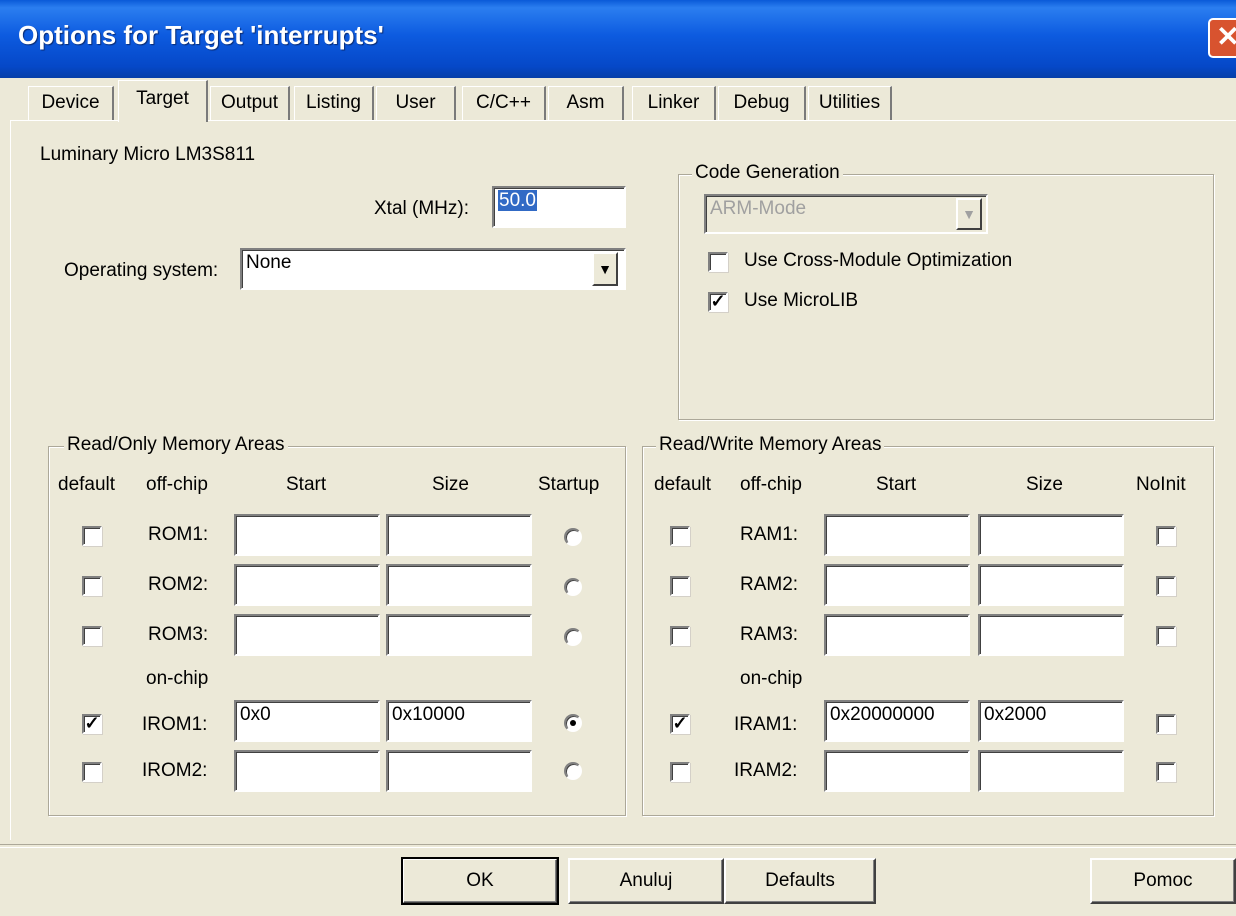 This screenshot has width=1236, height=916. I want to click on iram1-size-input: 0x2000, so click(1051, 721).